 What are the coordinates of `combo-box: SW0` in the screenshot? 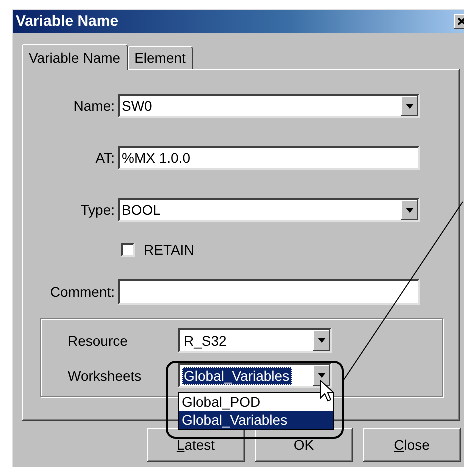 It's located at (269, 106).